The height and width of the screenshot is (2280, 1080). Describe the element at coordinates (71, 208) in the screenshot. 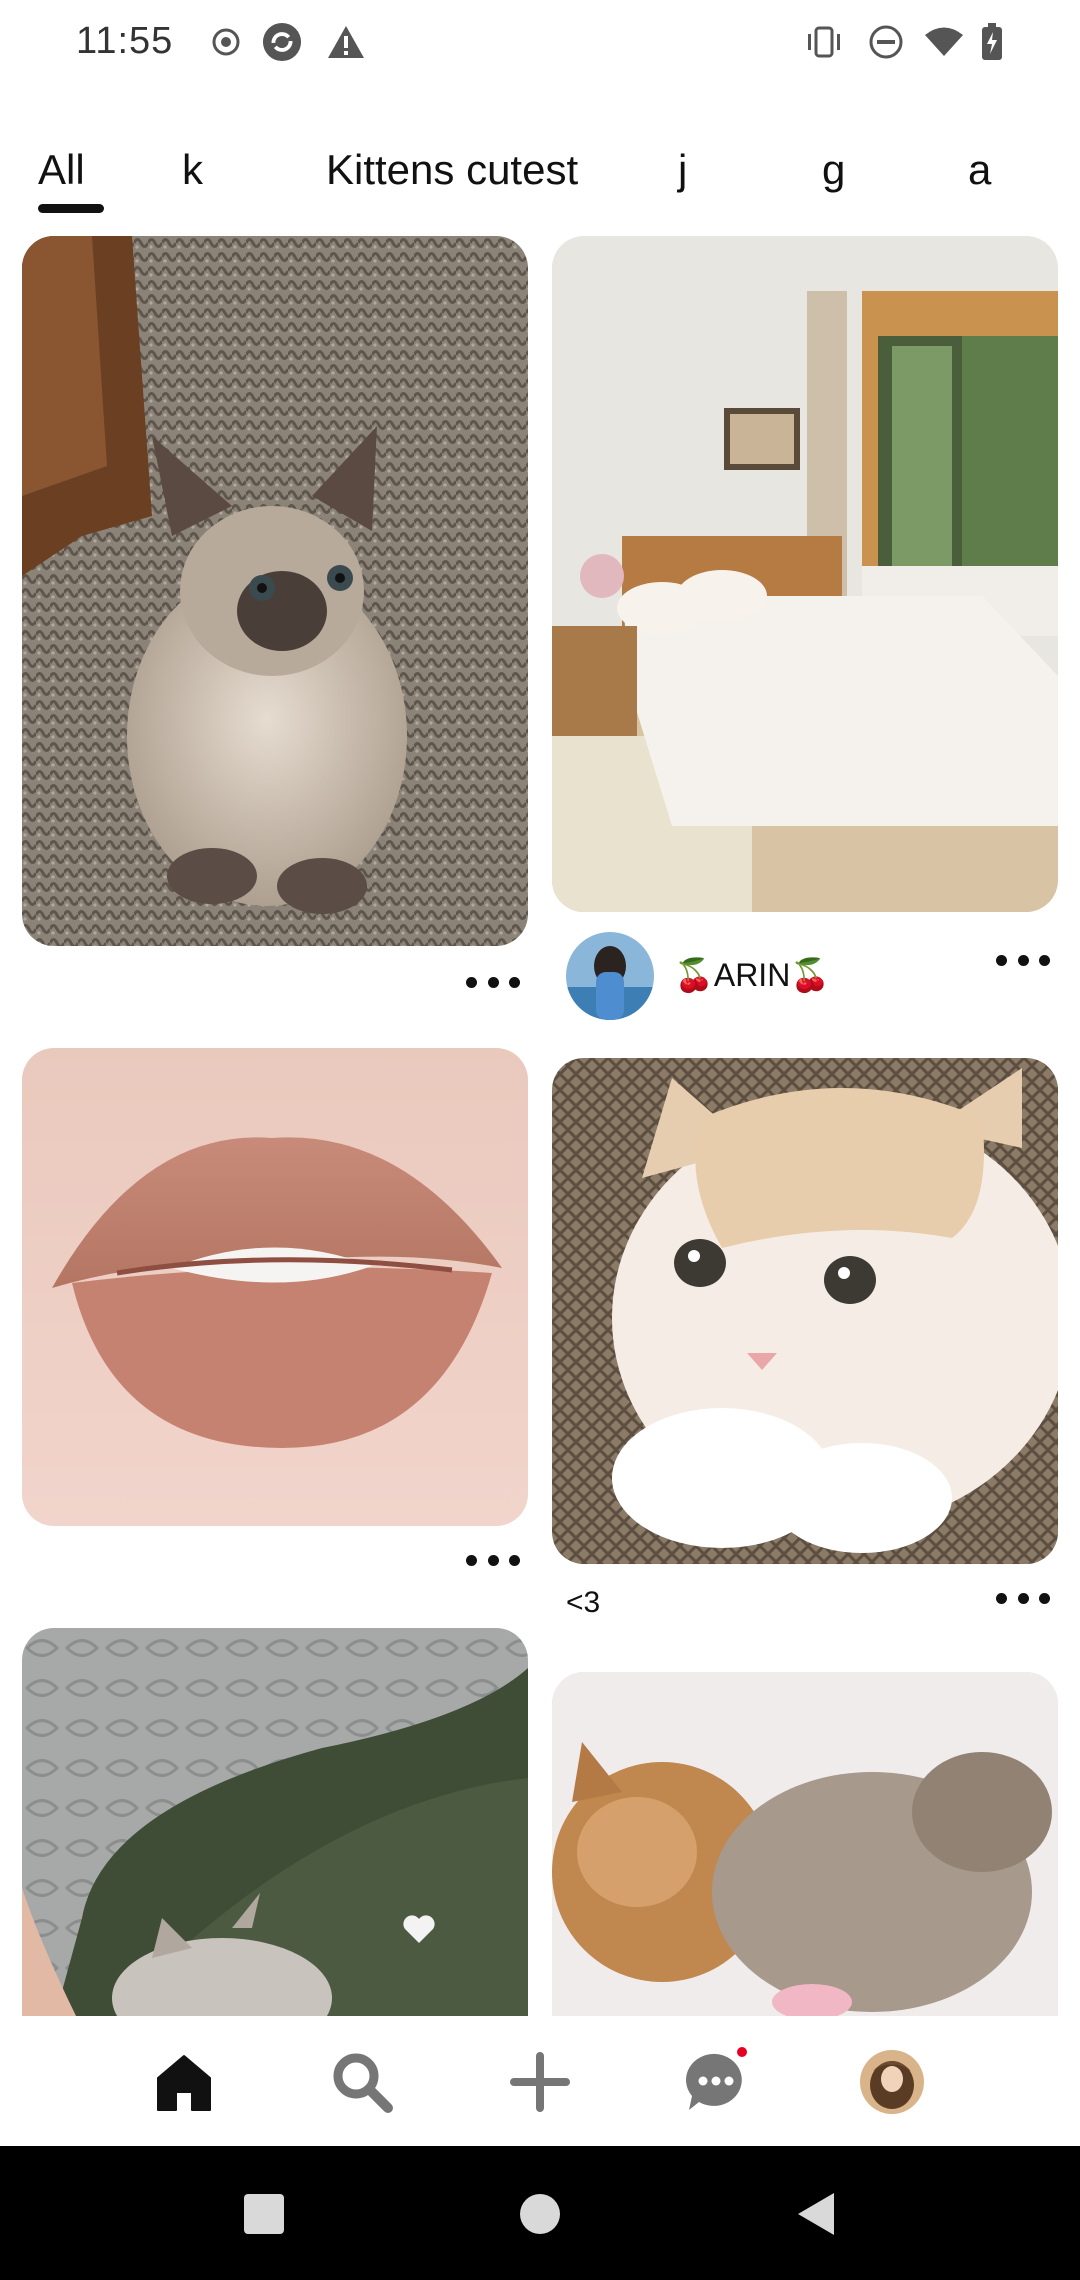

I see `selected-tab-indicator` at that location.